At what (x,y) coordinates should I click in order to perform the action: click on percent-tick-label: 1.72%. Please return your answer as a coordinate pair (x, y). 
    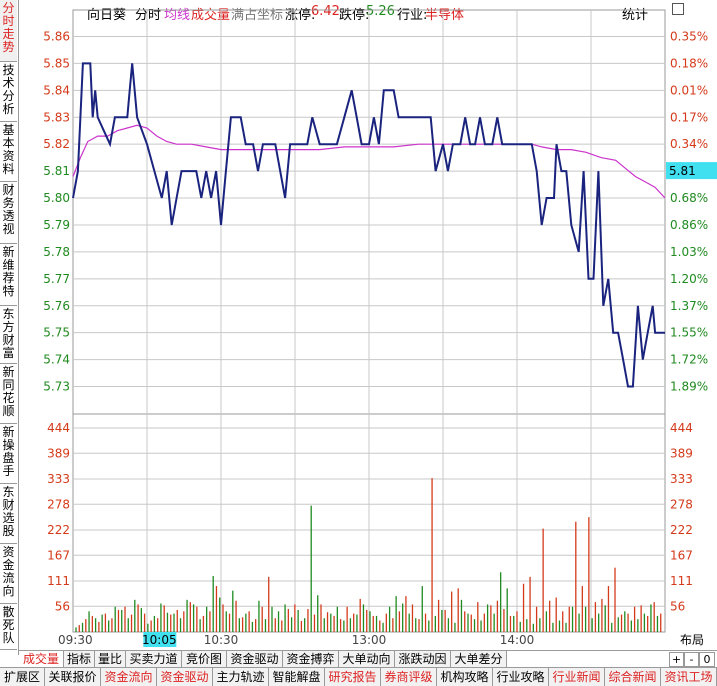
    Looking at the image, I should click on (689, 360).